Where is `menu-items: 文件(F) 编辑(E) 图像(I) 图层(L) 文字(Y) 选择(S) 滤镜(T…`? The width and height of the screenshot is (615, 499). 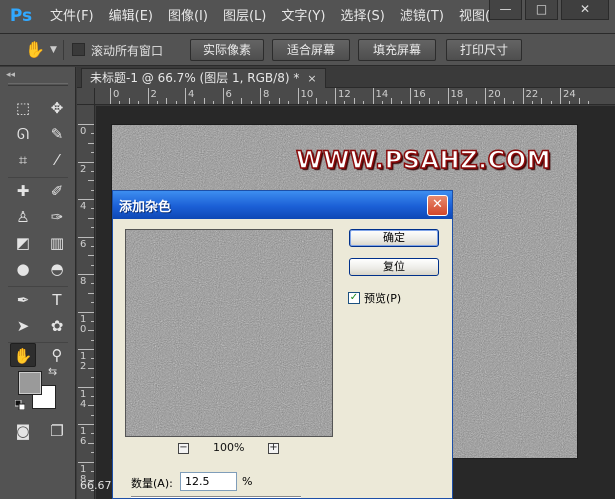
menu-items: 文件(F) 编辑(E) 图像(I) 图层(L) 文字(Y) 选择(S) 滤镜(T… is located at coordinates (277, 17).